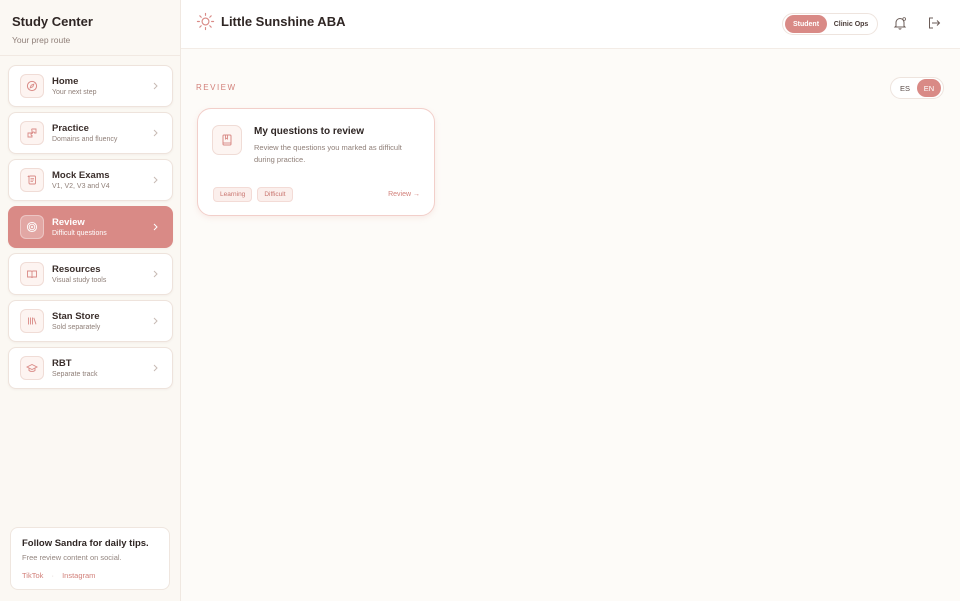 This screenshot has width=960, height=601. What do you see at coordinates (32, 86) in the screenshot?
I see `compass-icon` at bounding box center [32, 86].